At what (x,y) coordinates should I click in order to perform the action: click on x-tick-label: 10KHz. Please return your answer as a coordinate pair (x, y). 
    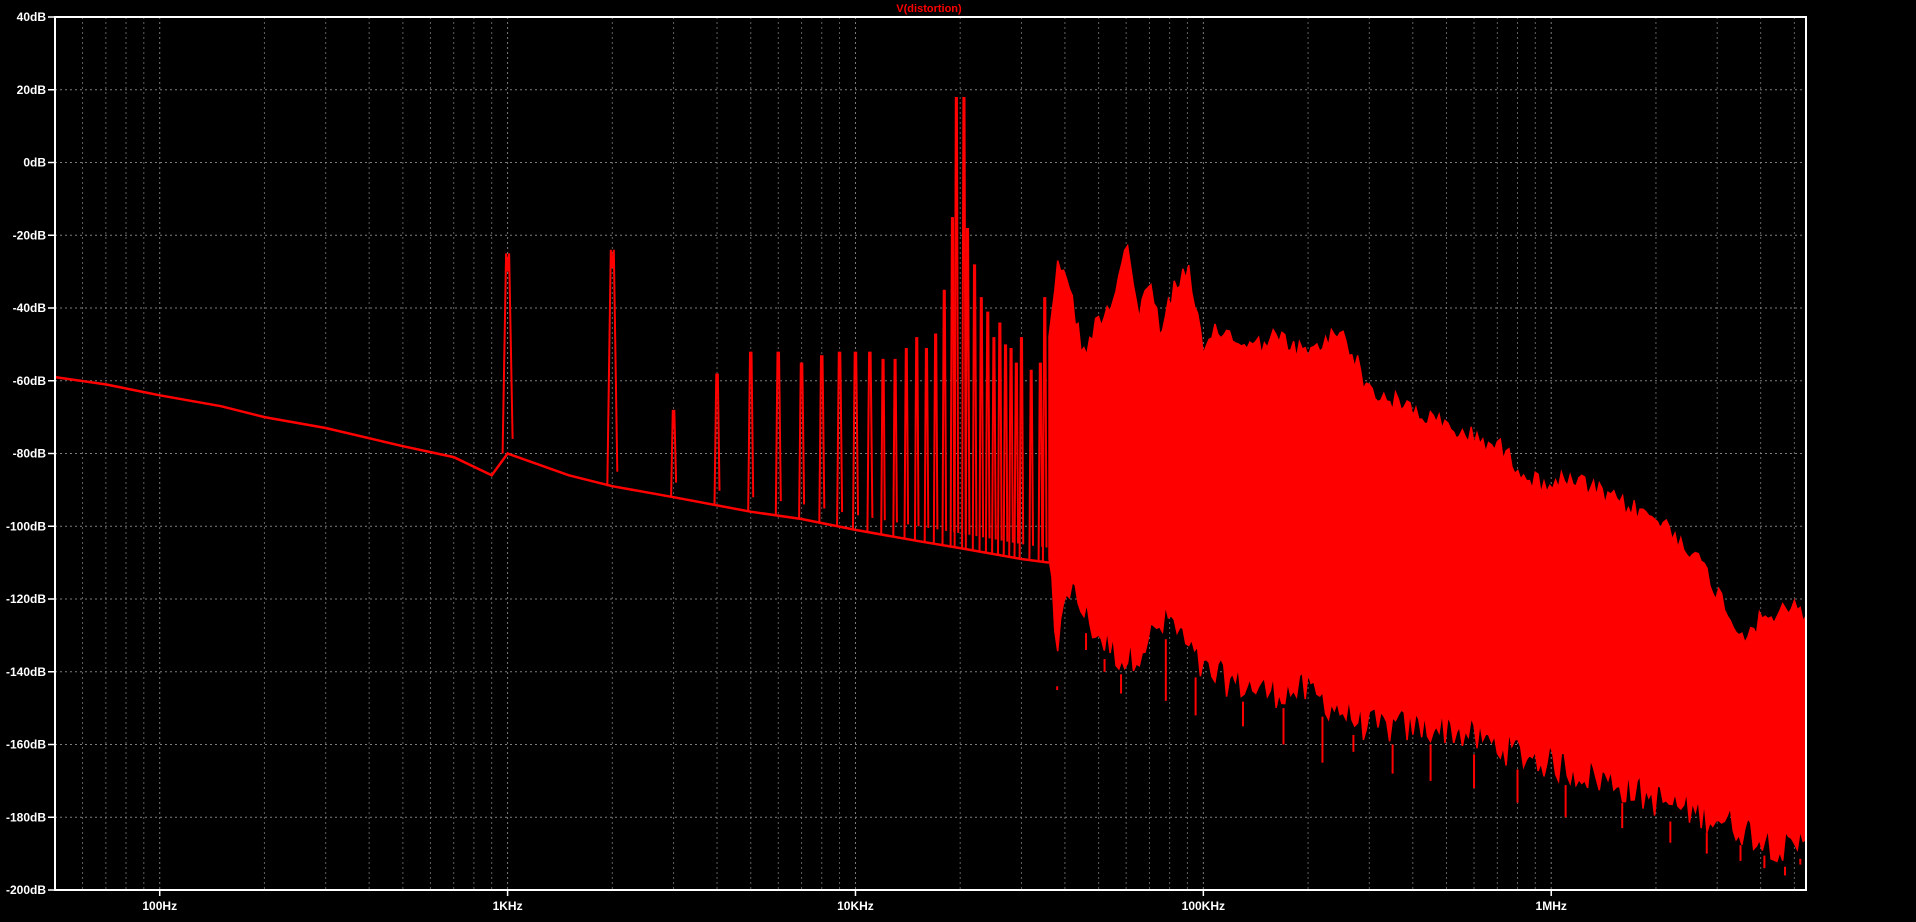
    Looking at the image, I should click on (855, 906).